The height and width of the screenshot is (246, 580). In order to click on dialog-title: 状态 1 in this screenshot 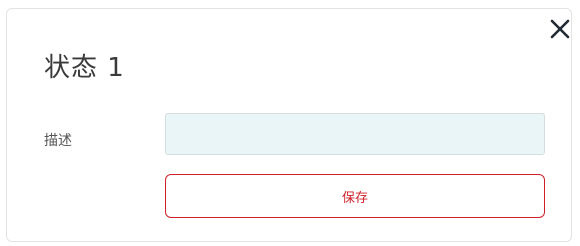, I will do `click(84, 68)`.